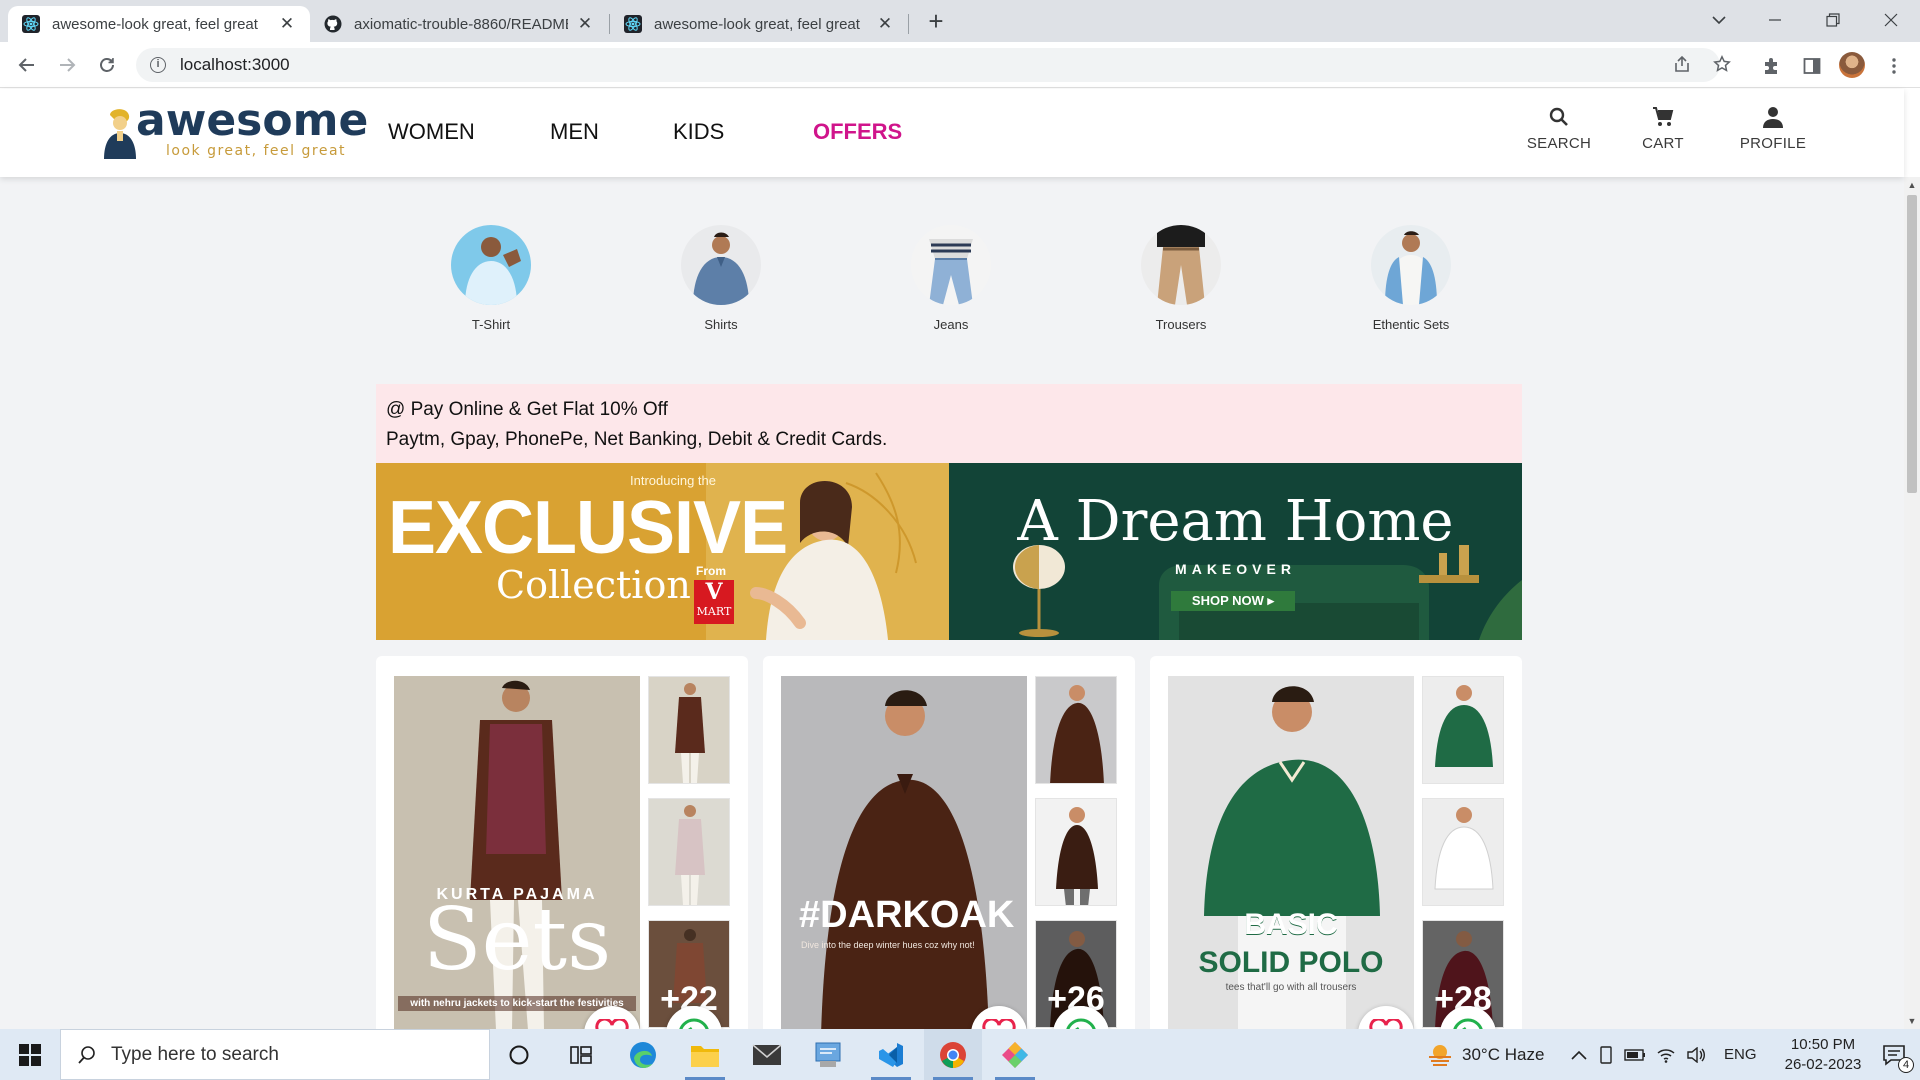  What do you see at coordinates (1912, 1021) in the screenshot?
I see `scroll-down-icon: ▼` at bounding box center [1912, 1021].